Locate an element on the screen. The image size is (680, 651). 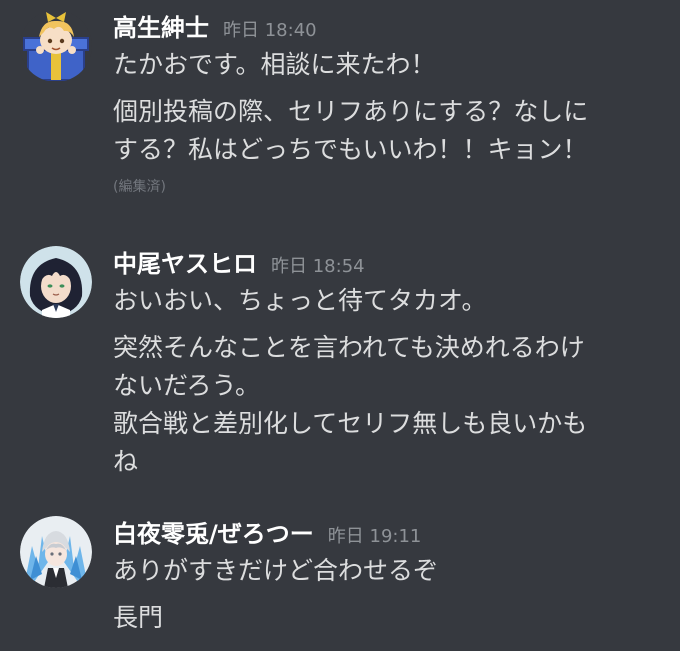
dark-hair-avatar-icon is located at coordinates (56, 282).